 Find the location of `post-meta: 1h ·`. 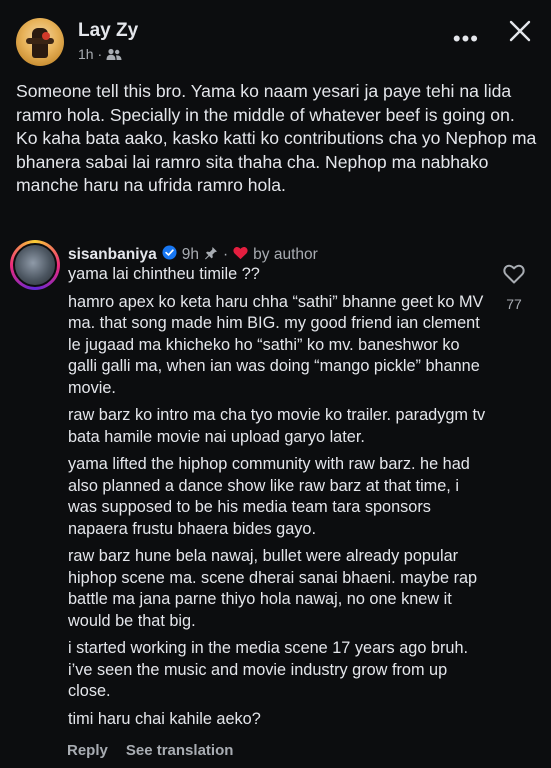

post-meta: 1h · is located at coordinates (100, 54).